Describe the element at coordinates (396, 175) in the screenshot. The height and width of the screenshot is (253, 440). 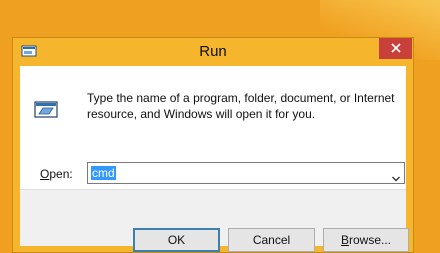
I see `chevron-down-icon` at that location.